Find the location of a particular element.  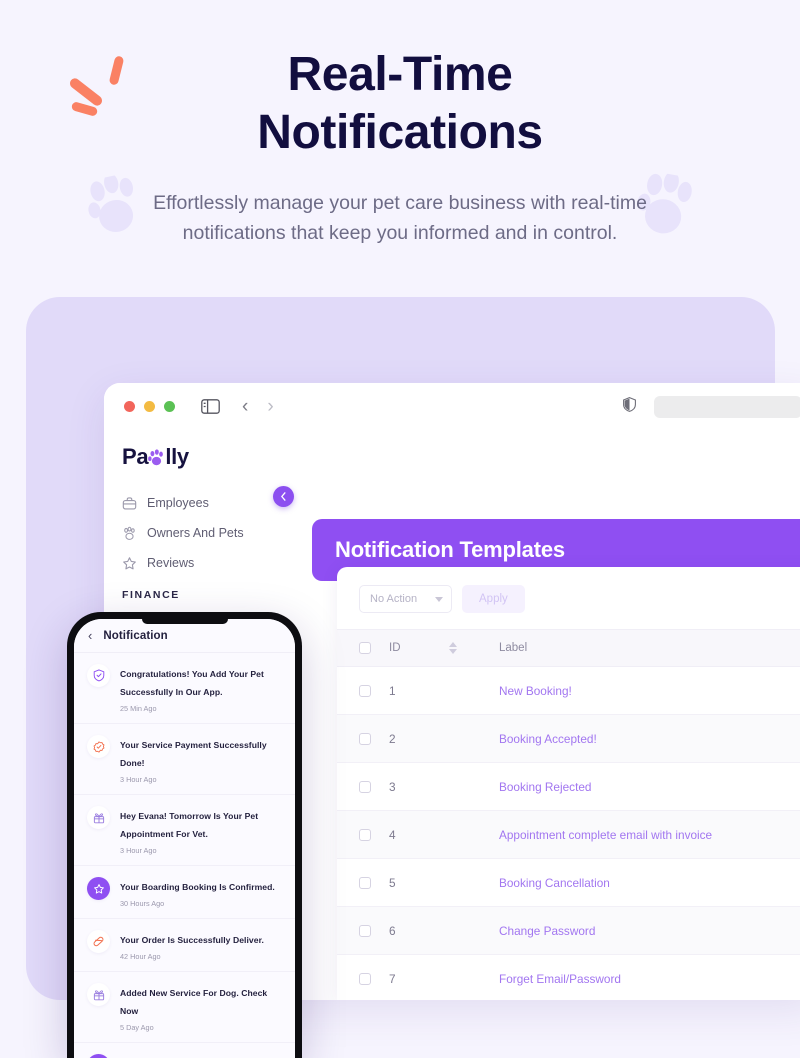

table-row: 7 Forget Email/Password is located at coordinates (568, 977).